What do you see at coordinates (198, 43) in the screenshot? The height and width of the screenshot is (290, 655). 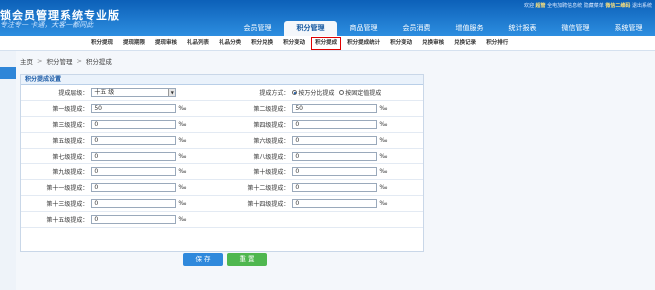 I see `sub-nav-item: 礼品列表` at bounding box center [198, 43].